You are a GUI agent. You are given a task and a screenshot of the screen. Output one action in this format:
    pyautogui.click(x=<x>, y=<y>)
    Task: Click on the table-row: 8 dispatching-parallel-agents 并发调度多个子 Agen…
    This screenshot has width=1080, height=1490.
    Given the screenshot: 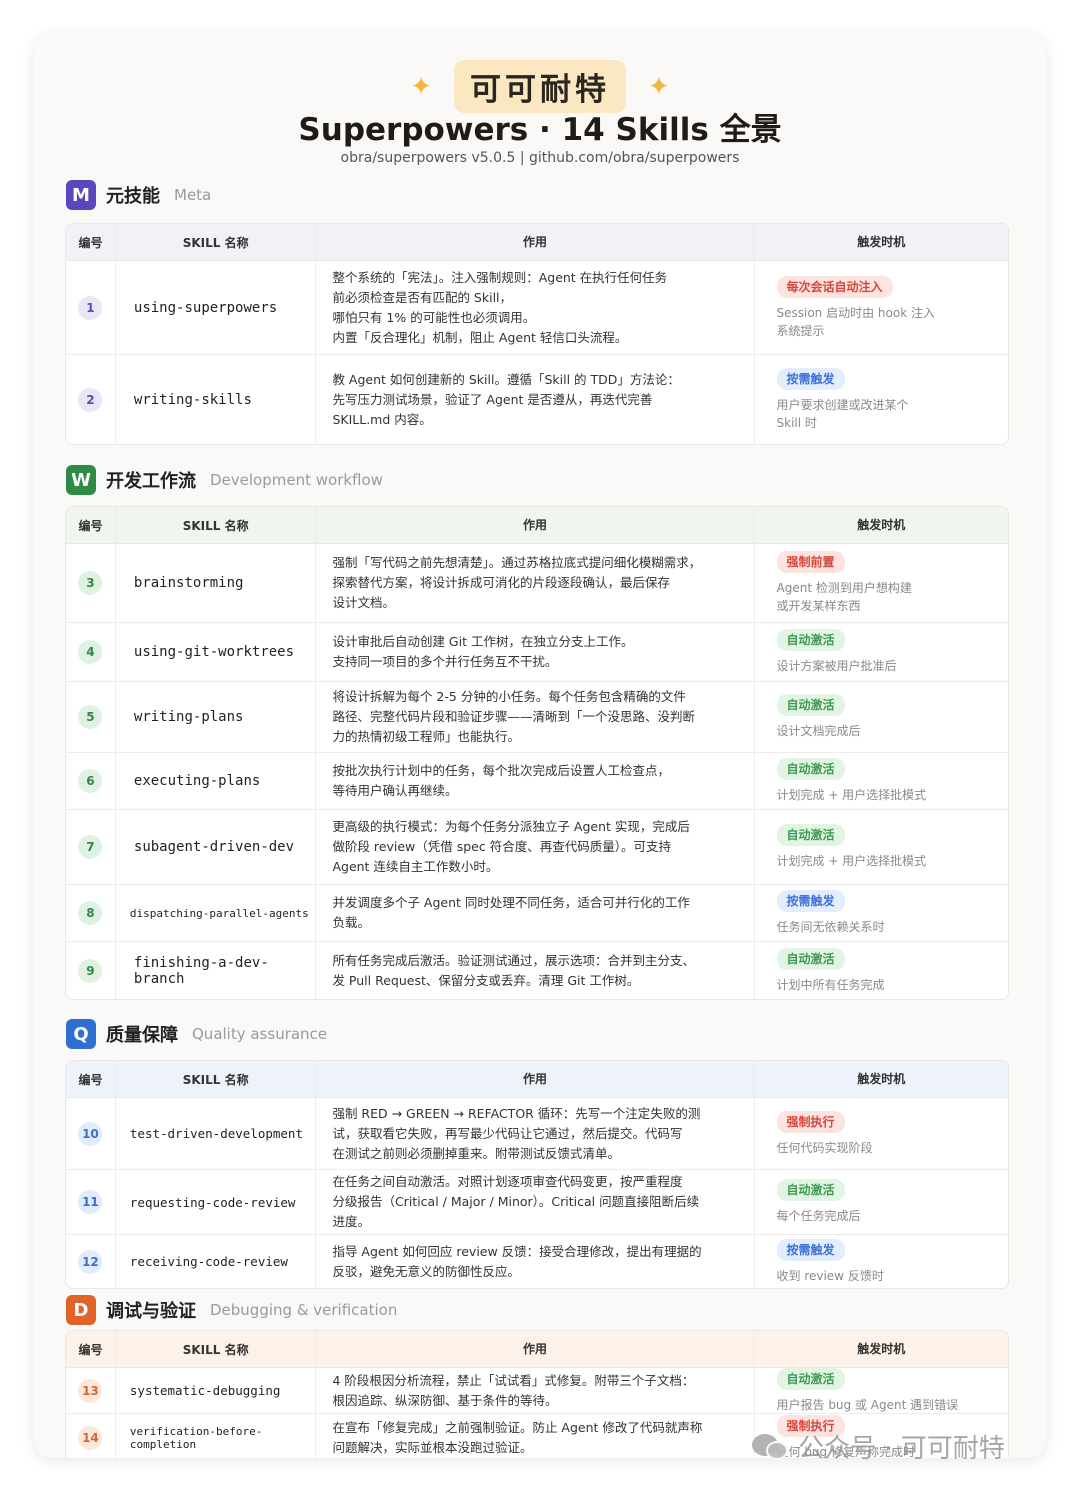 What is the action you would take?
    pyautogui.click(x=537, y=913)
    